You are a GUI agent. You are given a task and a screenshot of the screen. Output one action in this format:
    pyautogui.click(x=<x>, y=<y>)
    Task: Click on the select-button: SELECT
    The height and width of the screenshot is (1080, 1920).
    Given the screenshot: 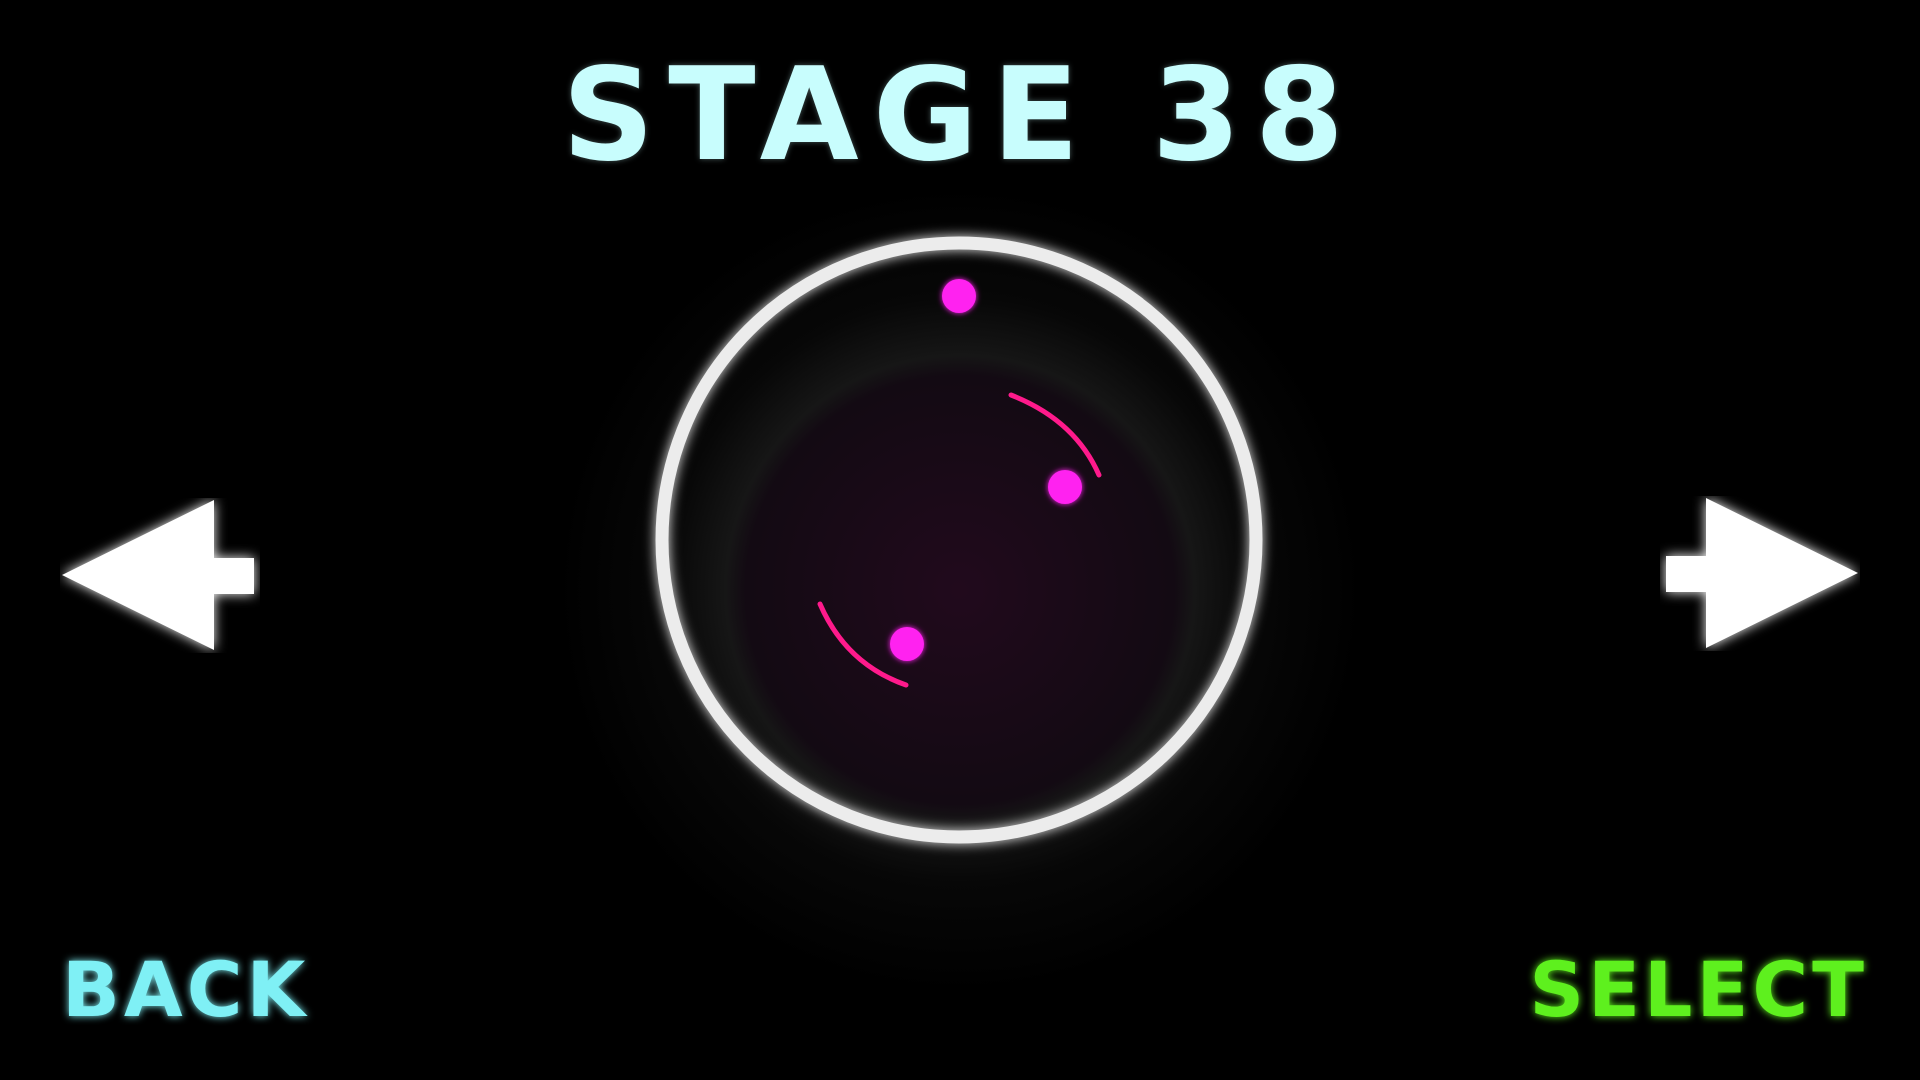 What is the action you would take?
    pyautogui.click(x=1698, y=990)
    